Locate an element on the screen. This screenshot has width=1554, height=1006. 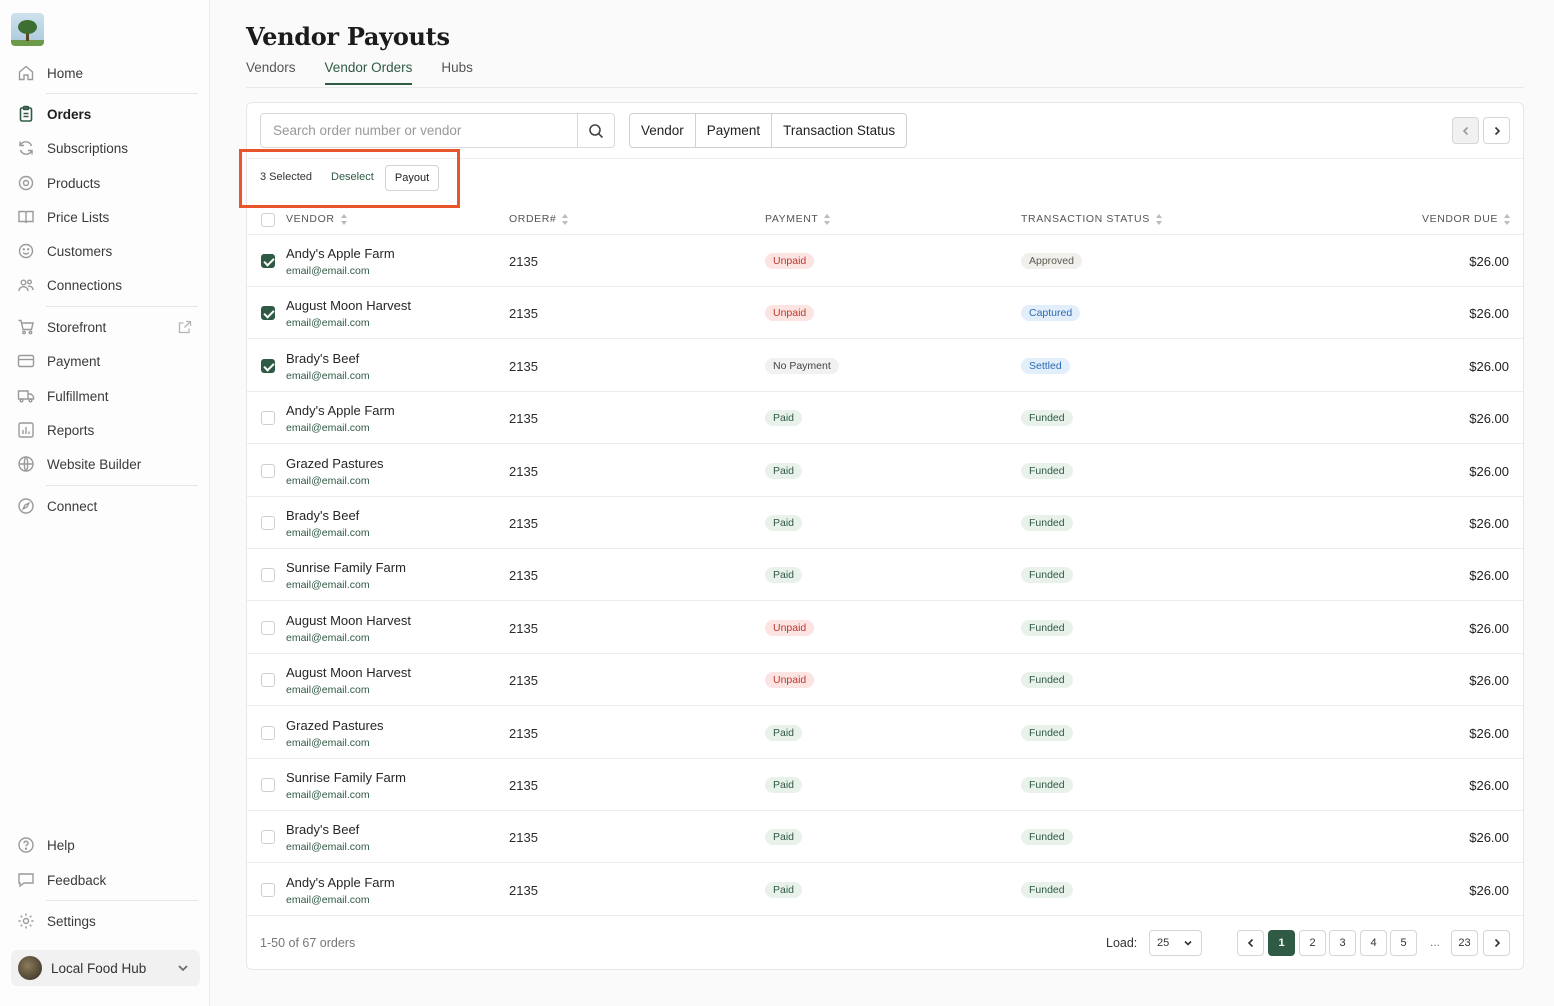
next-page-button-top is located at coordinates (1496, 130).